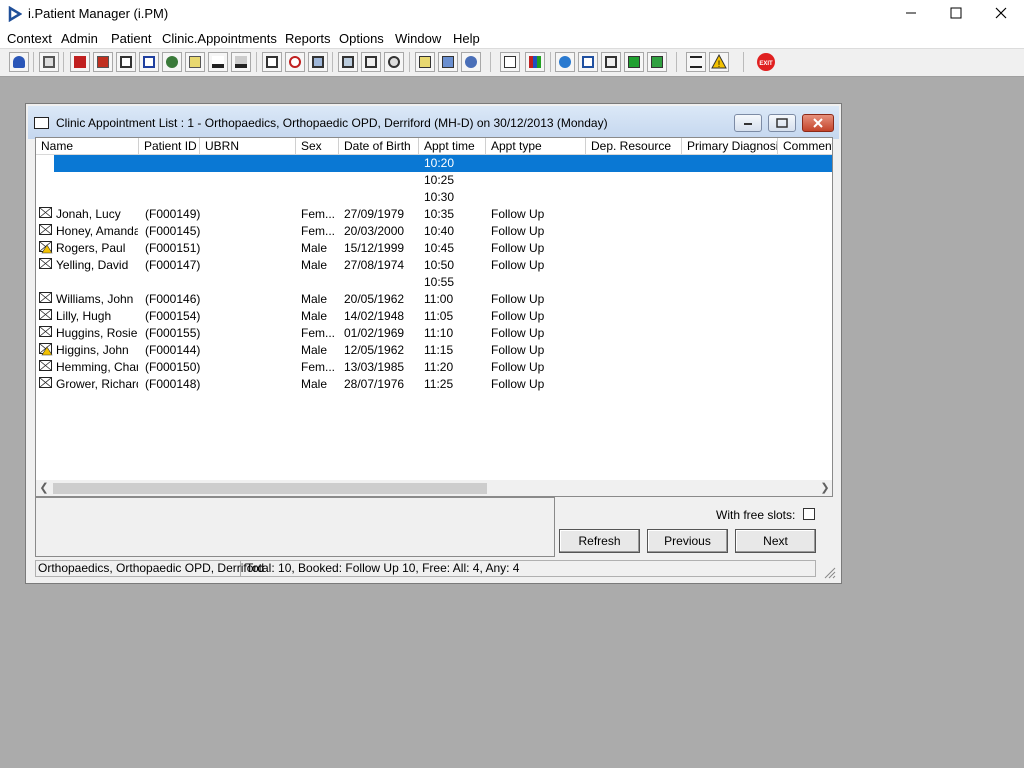  I want to click on cell-name: Grower, Richard, so click(97, 384).